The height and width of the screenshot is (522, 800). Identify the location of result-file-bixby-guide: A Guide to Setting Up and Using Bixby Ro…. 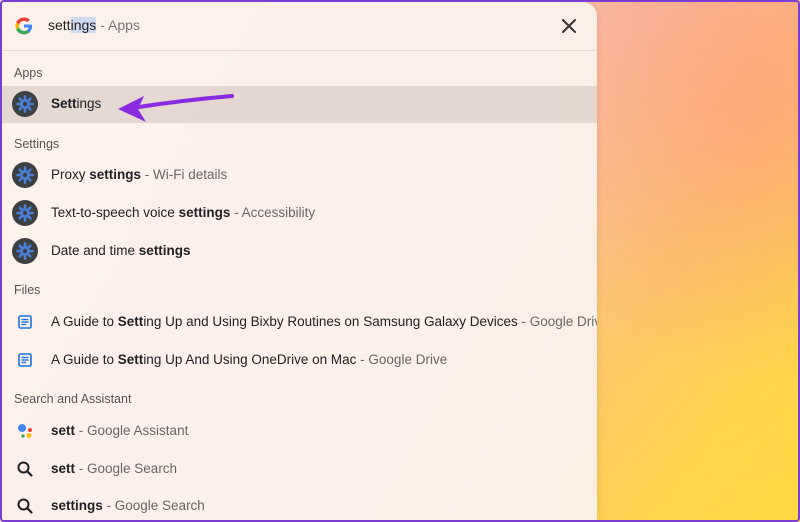
(299, 322).